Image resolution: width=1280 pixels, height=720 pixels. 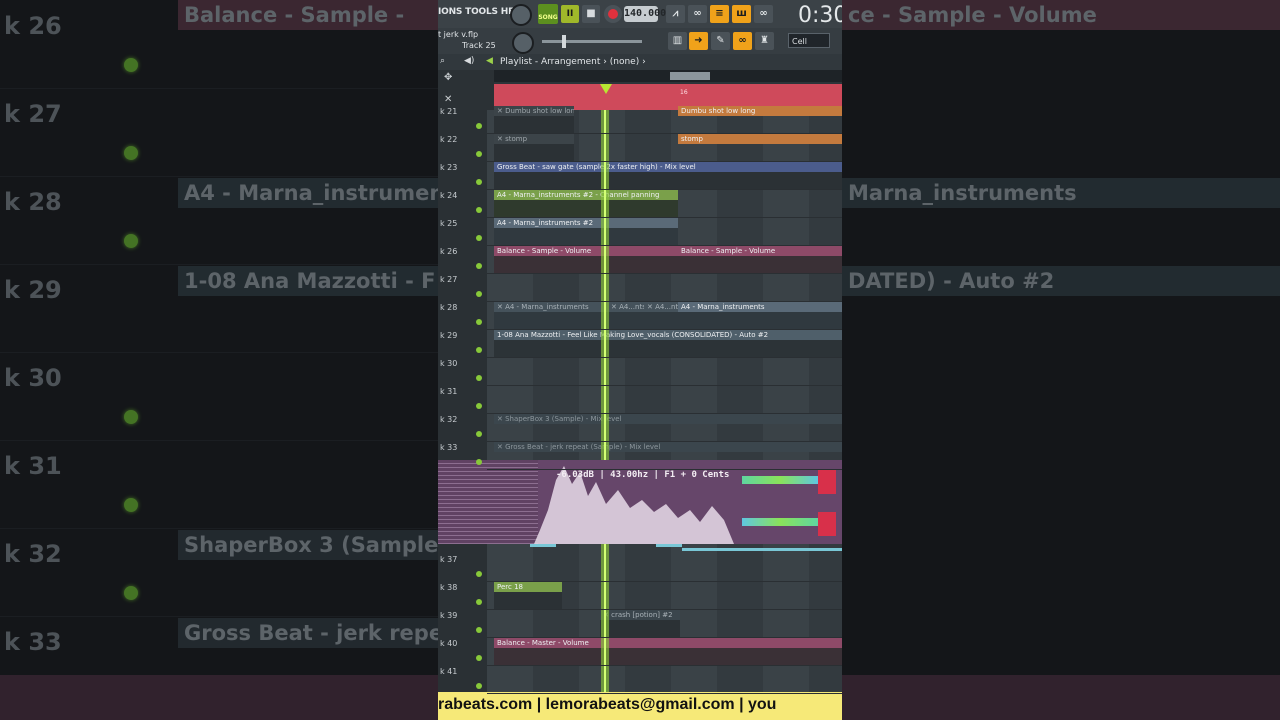 I want to click on play-button: II, so click(x=570, y=14).